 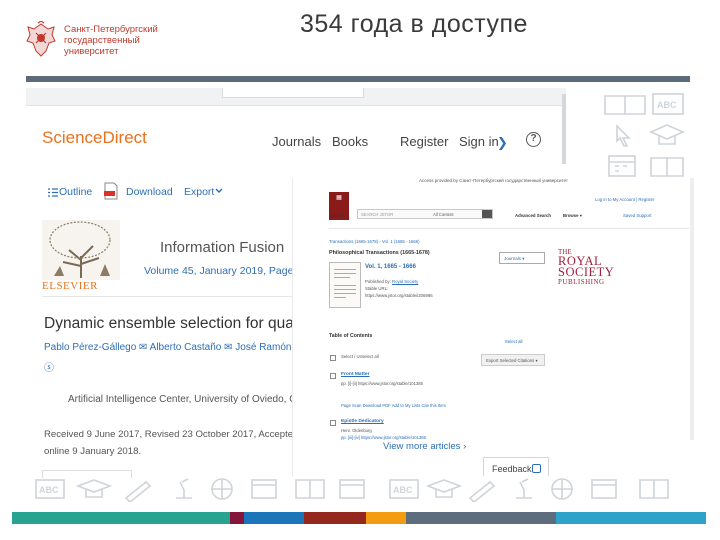 I want to click on search-scope-select: All Content, so click(x=443, y=214).